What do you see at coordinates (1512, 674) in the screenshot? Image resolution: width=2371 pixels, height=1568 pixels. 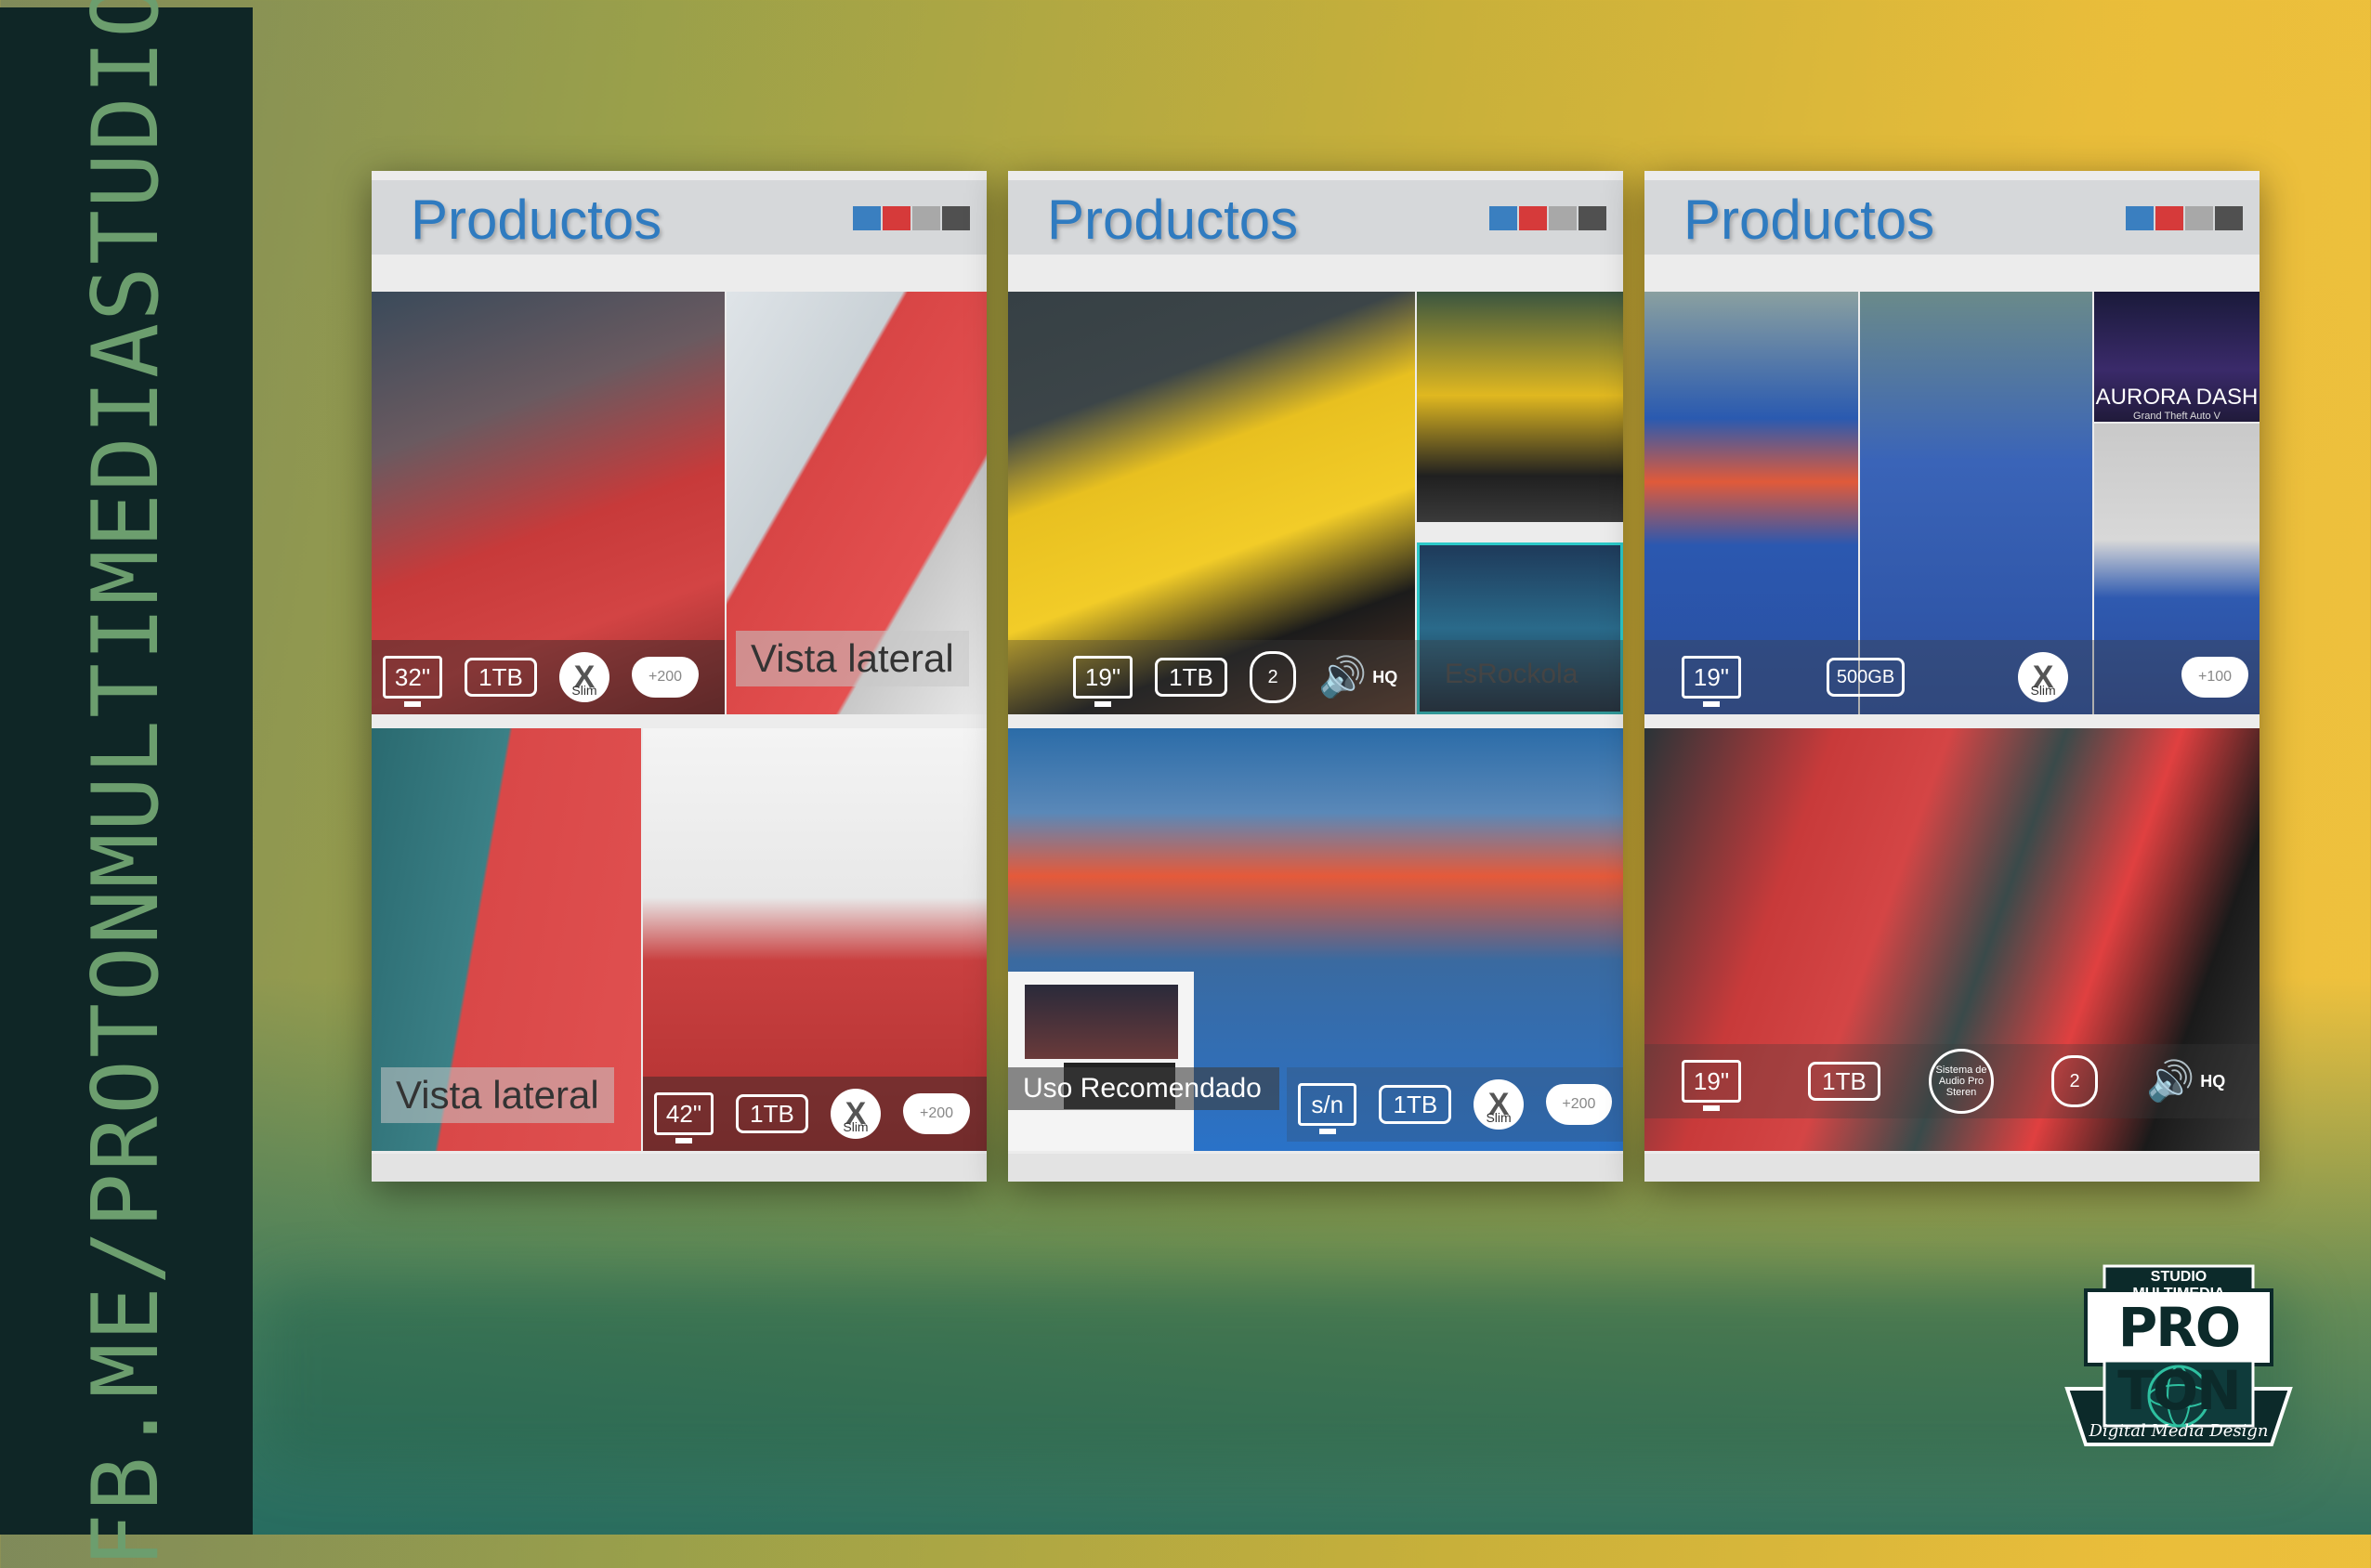 I see `rockola-label: EsRockola` at bounding box center [1512, 674].